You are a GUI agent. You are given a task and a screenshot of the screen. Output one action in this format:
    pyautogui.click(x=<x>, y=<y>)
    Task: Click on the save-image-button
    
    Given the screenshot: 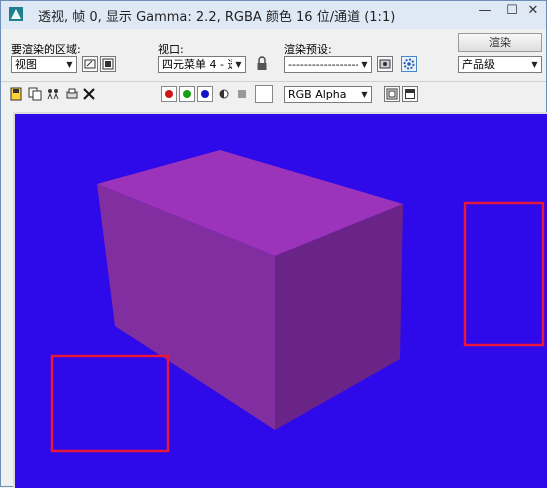 What is the action you would take?
    pyautogui.click(x=16, y=94)
    